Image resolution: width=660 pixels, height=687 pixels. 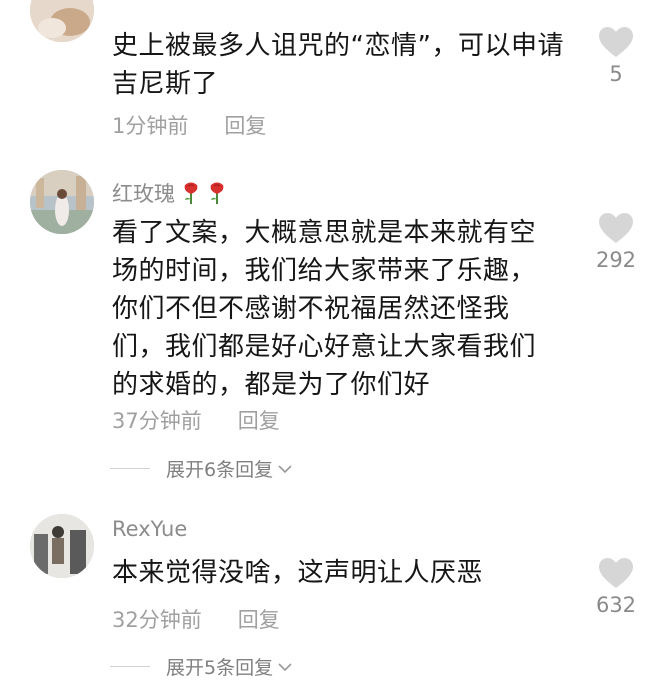 I want to click on comment-time: 32分钟前, so click(x=157, y=620).